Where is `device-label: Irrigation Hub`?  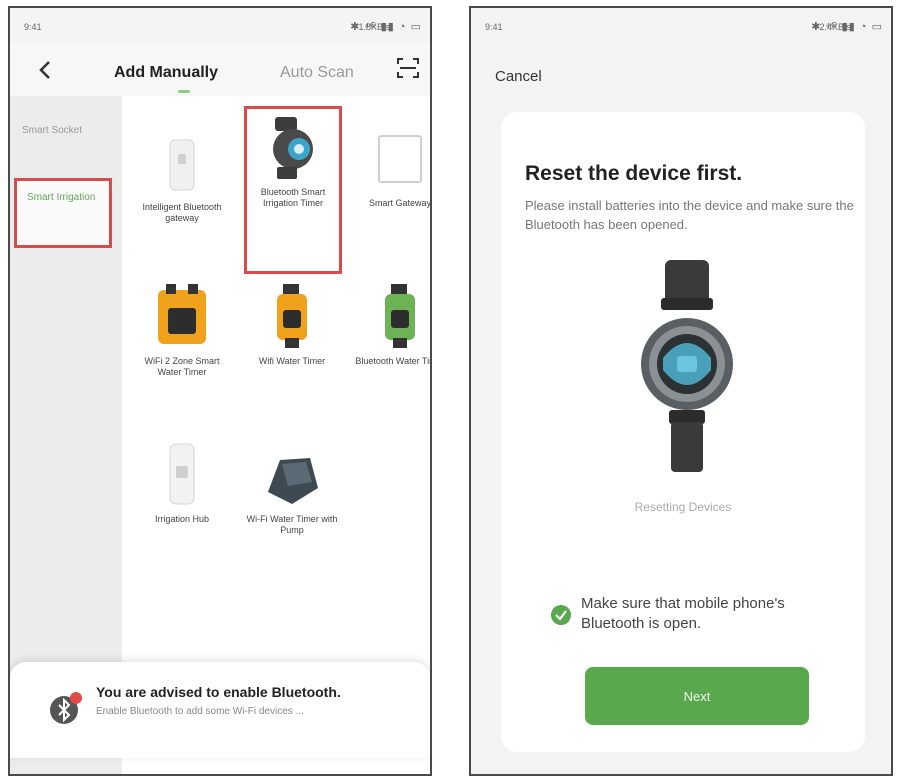 device-label: Irrigation Hub is located at coordinates (182, 519).